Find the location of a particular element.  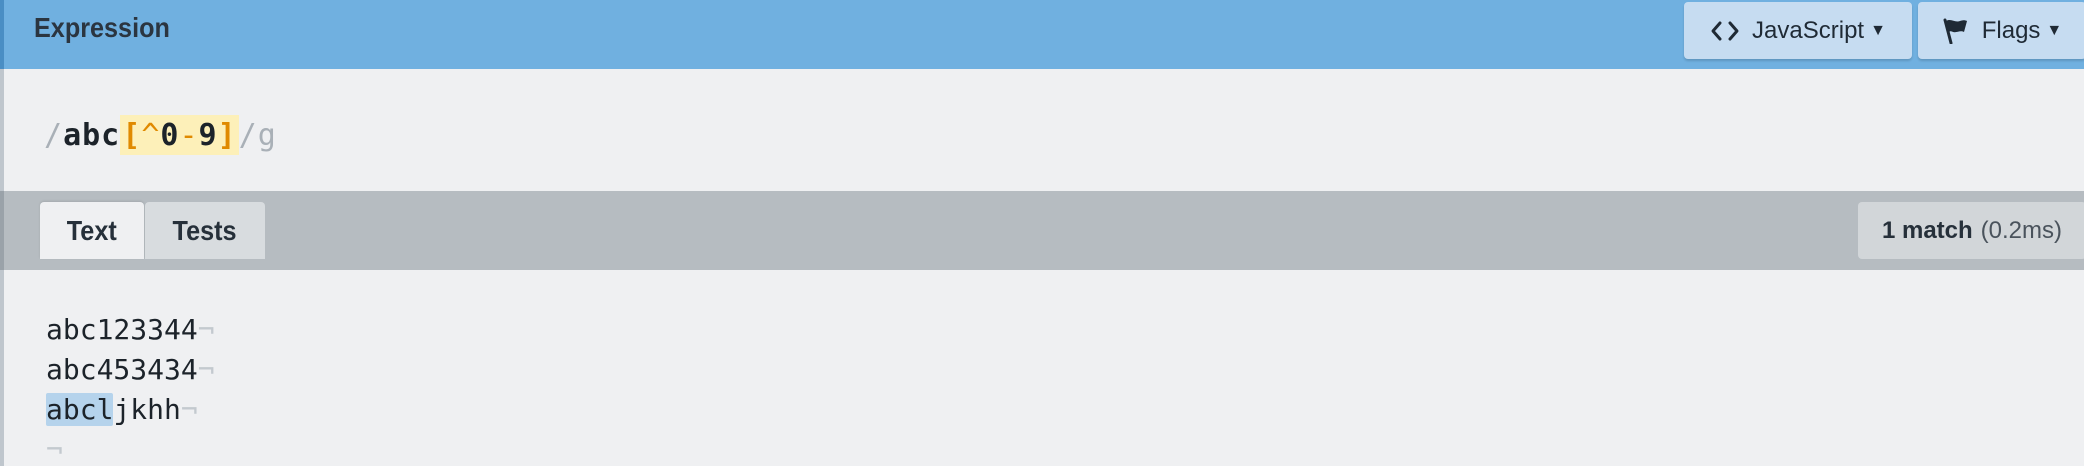

flags-button-label: Flags is located at coordinates (2011, 30).